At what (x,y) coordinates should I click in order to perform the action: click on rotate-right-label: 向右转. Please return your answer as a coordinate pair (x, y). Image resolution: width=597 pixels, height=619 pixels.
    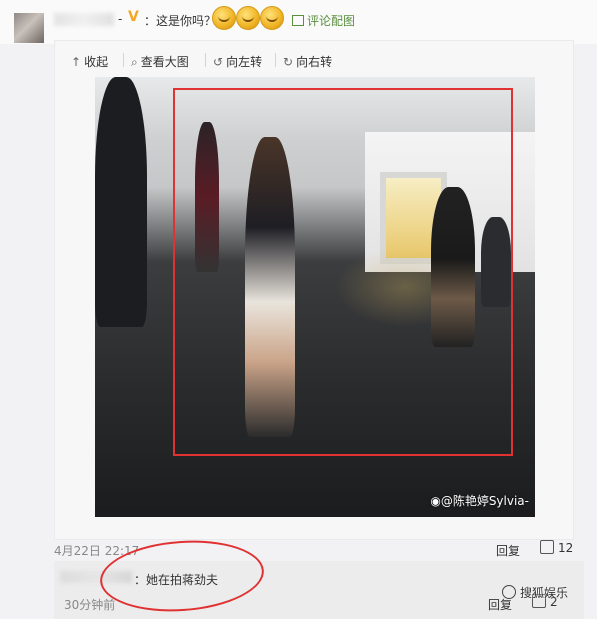
    Looking at the image, I should click on (314, 62).